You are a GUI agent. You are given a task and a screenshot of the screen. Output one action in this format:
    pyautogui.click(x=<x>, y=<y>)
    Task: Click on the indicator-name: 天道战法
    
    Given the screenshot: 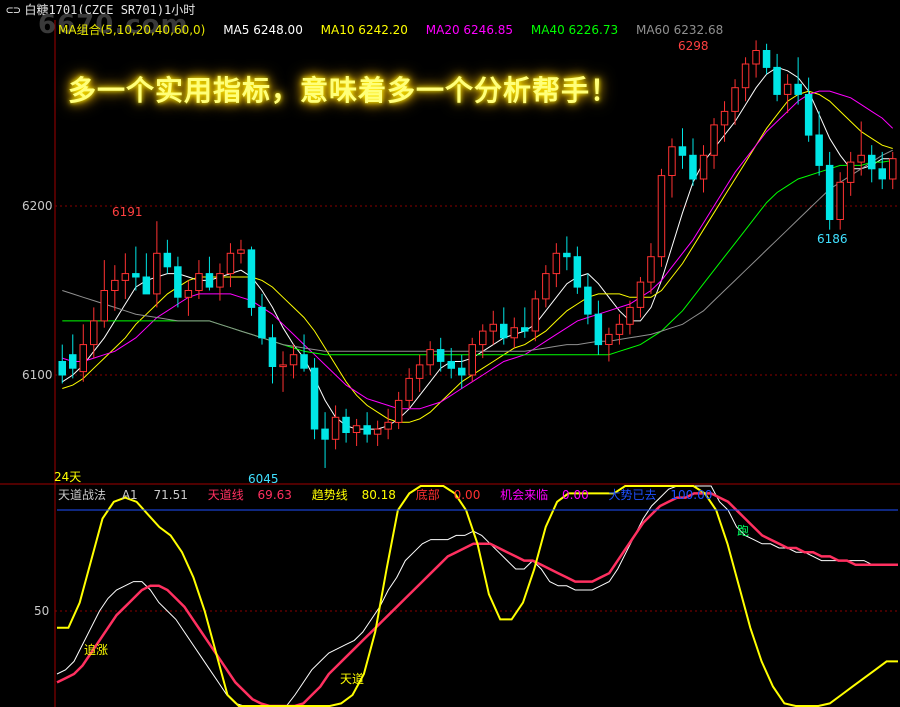 What is the action you would take?
    pyautogui.click(x=82, y=495)
    